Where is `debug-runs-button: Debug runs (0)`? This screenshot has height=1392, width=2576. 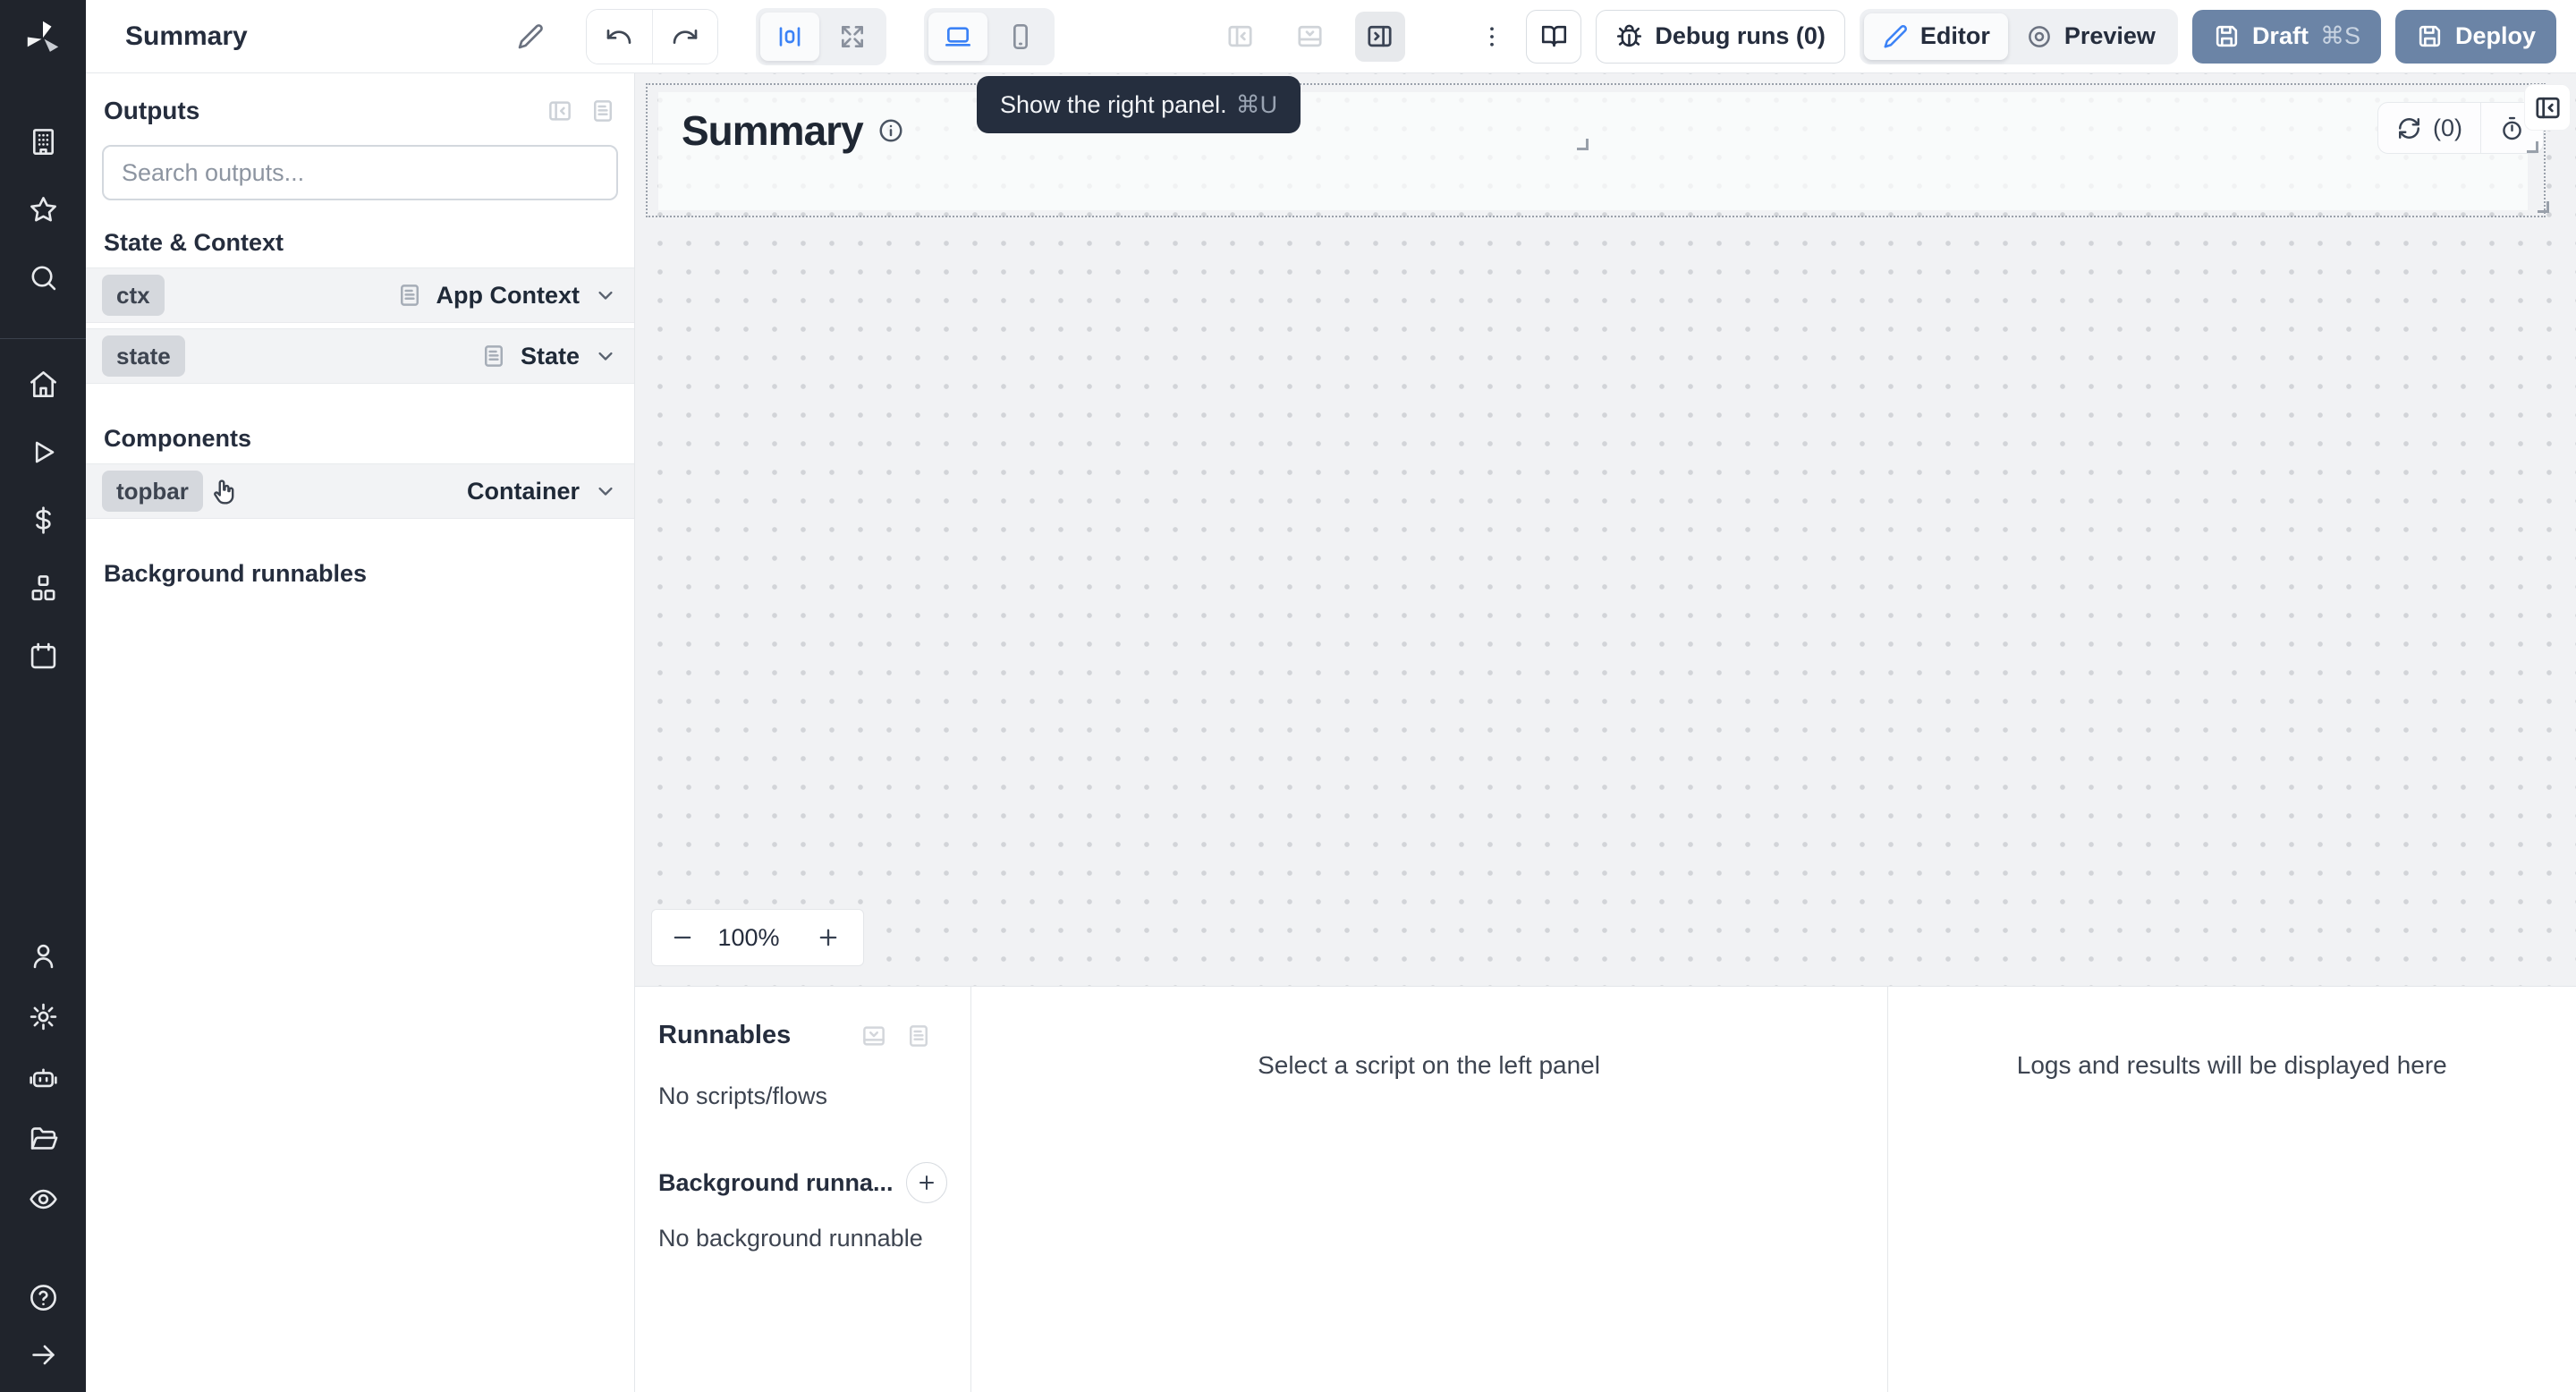 debug-runs-button: Debug runs (0) is located at coordinates (1720, 36).